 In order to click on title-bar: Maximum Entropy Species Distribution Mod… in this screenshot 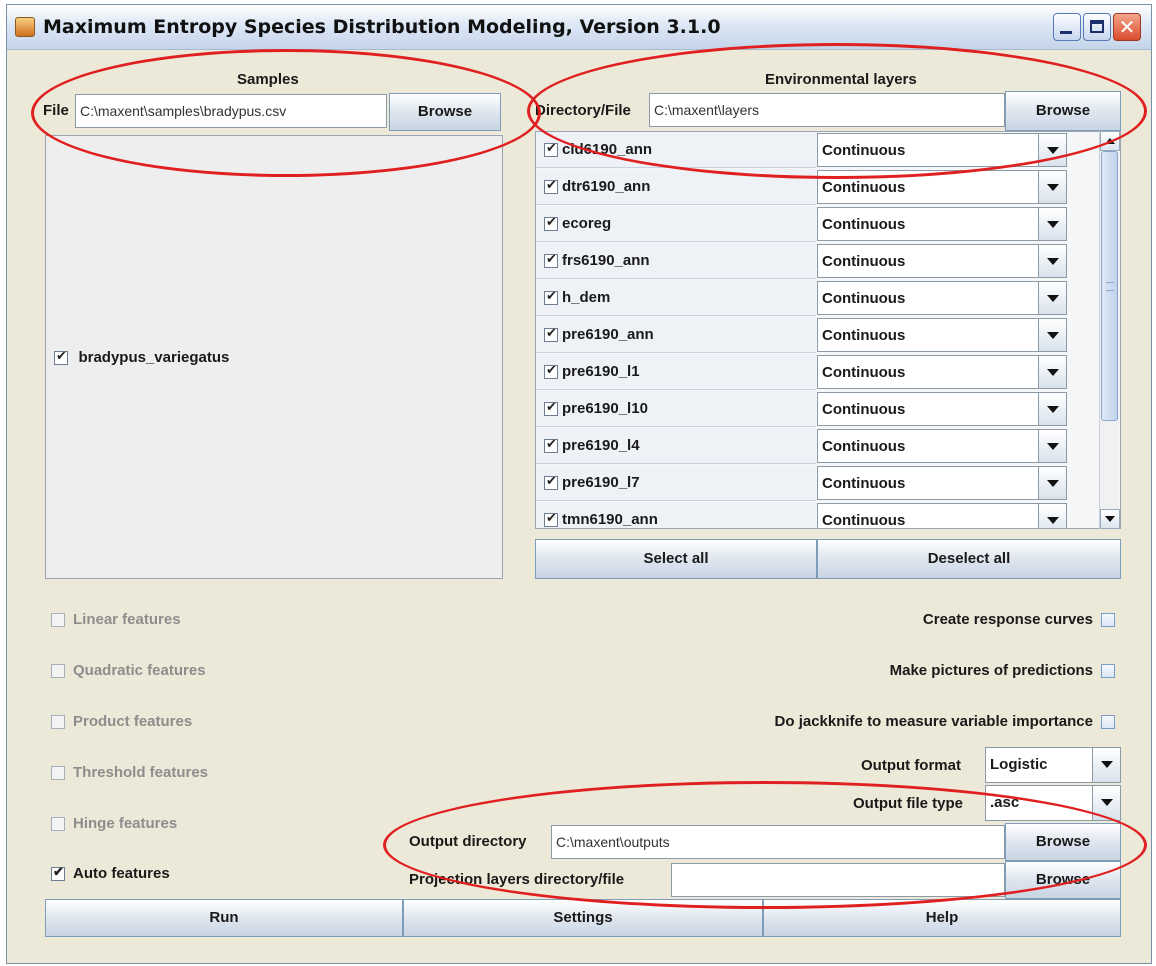, I will do `click(579, 27)`.